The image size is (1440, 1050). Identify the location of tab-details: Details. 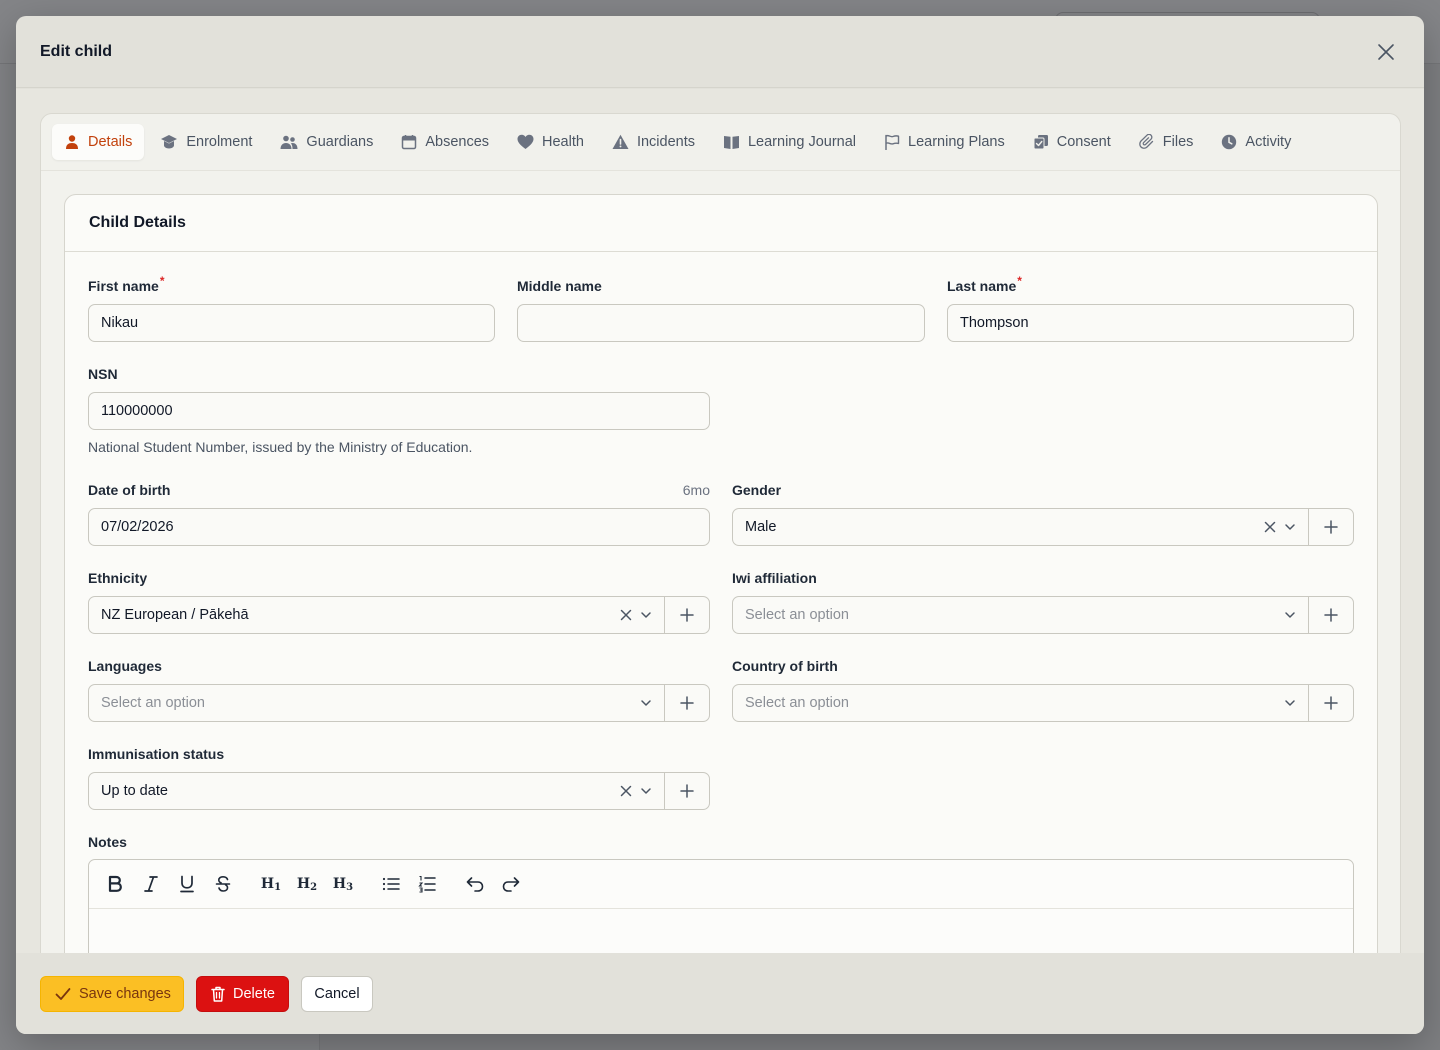
(98, 142).